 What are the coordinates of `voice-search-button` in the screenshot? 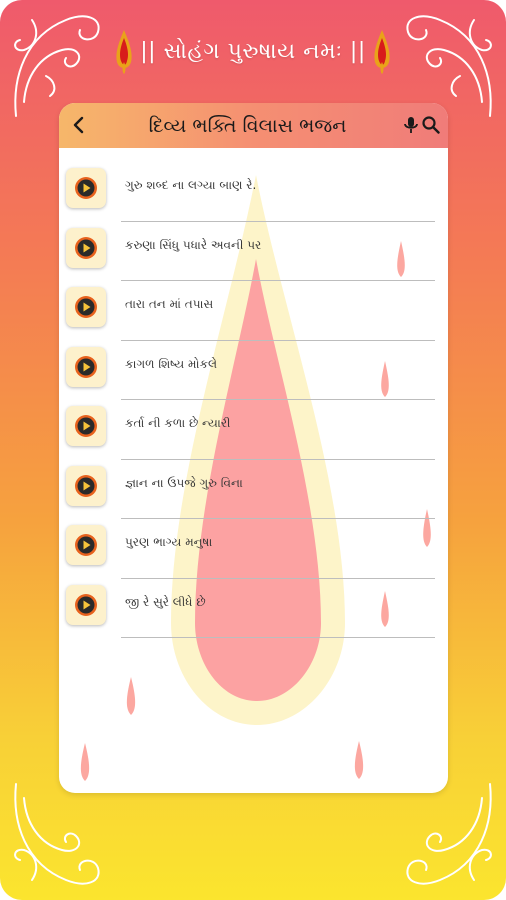 It's located at (411, 125).